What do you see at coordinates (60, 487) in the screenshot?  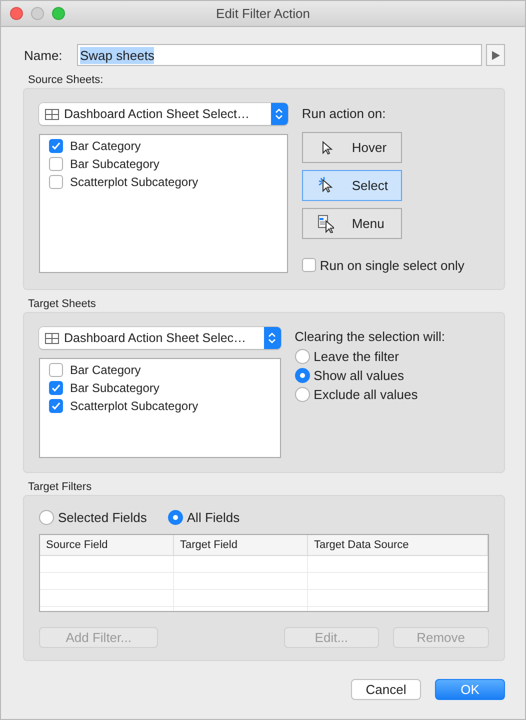 I see `section-label: Target Filters` at bounding box center [60, 487].